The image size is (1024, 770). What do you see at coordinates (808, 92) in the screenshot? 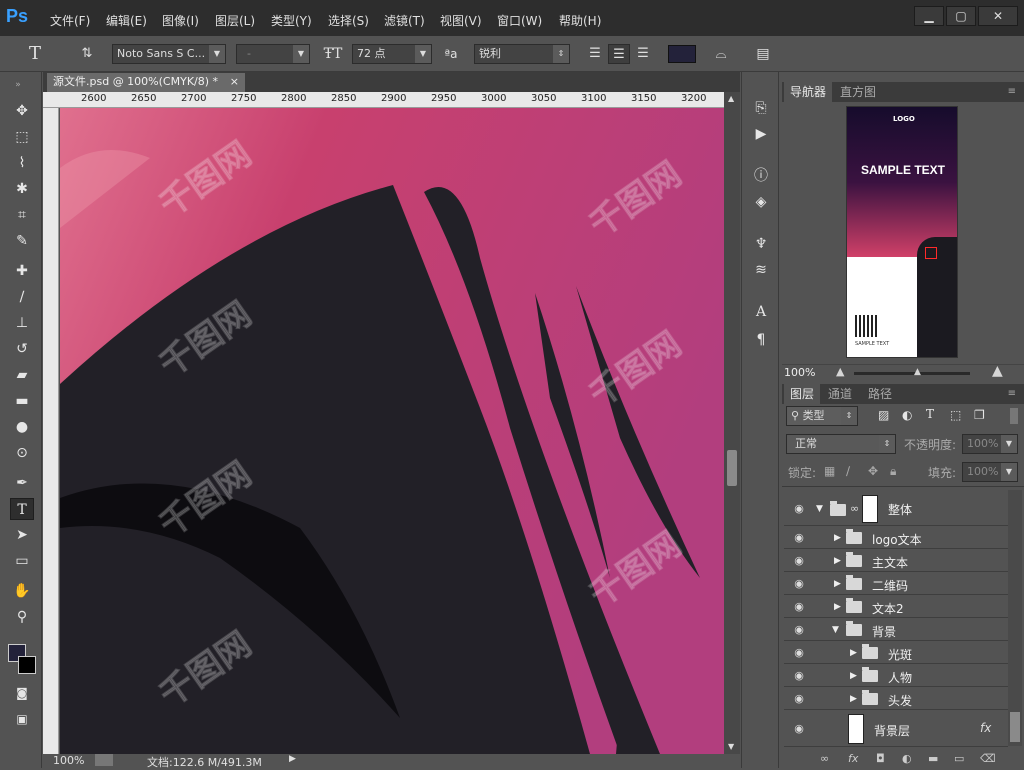
I see `tab-navigator: 导航器` at bounding box center [808, 92].